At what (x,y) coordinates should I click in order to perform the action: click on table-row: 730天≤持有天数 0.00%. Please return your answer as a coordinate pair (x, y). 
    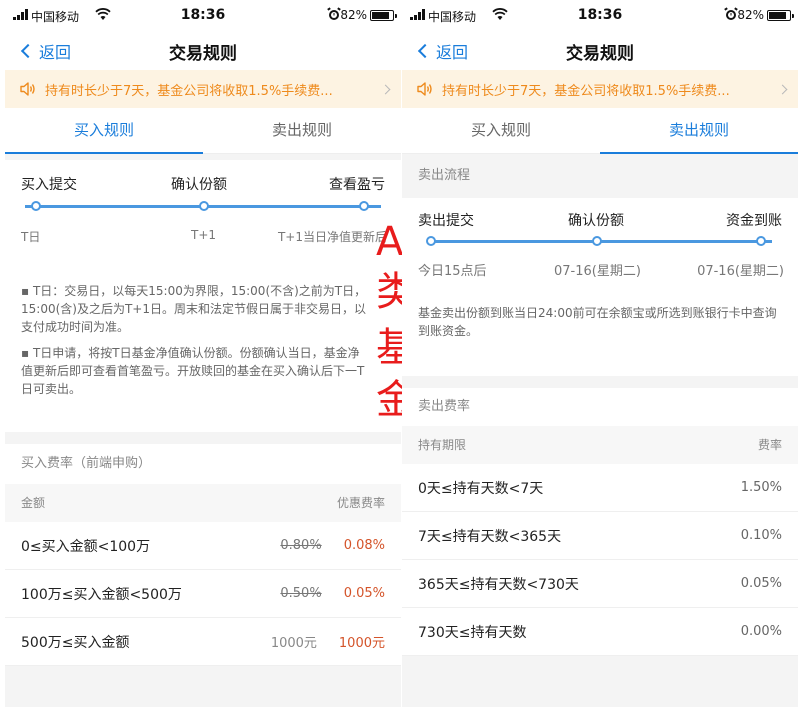
    Looking at the image, I should click on (600, 632).